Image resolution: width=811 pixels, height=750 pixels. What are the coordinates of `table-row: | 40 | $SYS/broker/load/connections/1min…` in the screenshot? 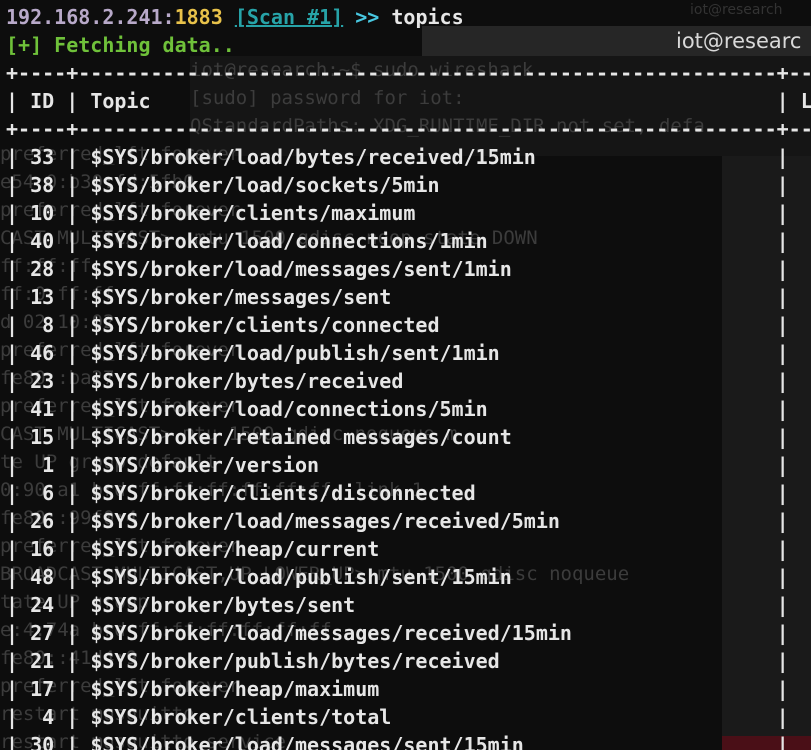 It's located at (408, 241).